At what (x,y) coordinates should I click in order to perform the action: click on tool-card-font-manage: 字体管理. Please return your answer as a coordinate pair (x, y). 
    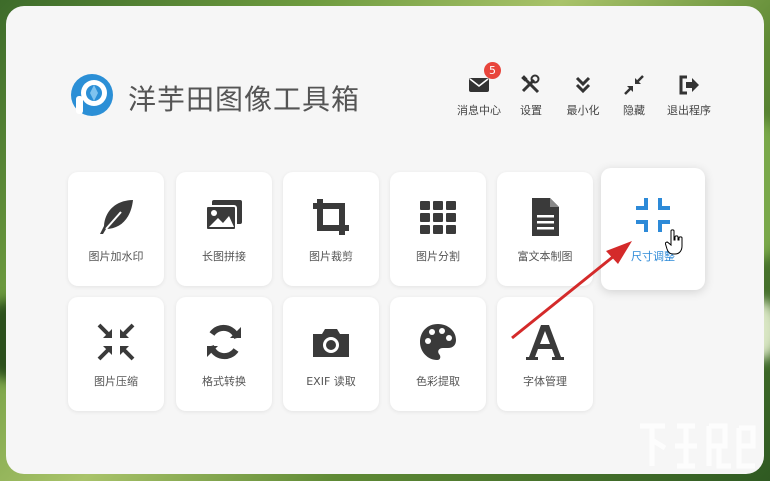
    Looking at the image, I should click on (545, 354).